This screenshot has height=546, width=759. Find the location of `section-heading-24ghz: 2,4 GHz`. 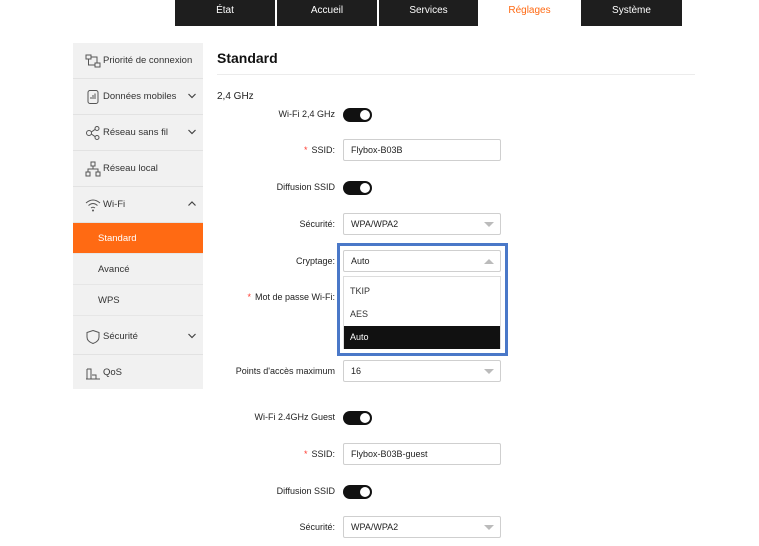

section-heading-24ghz: 2,4 GHz is located at coordinates (235, 96).